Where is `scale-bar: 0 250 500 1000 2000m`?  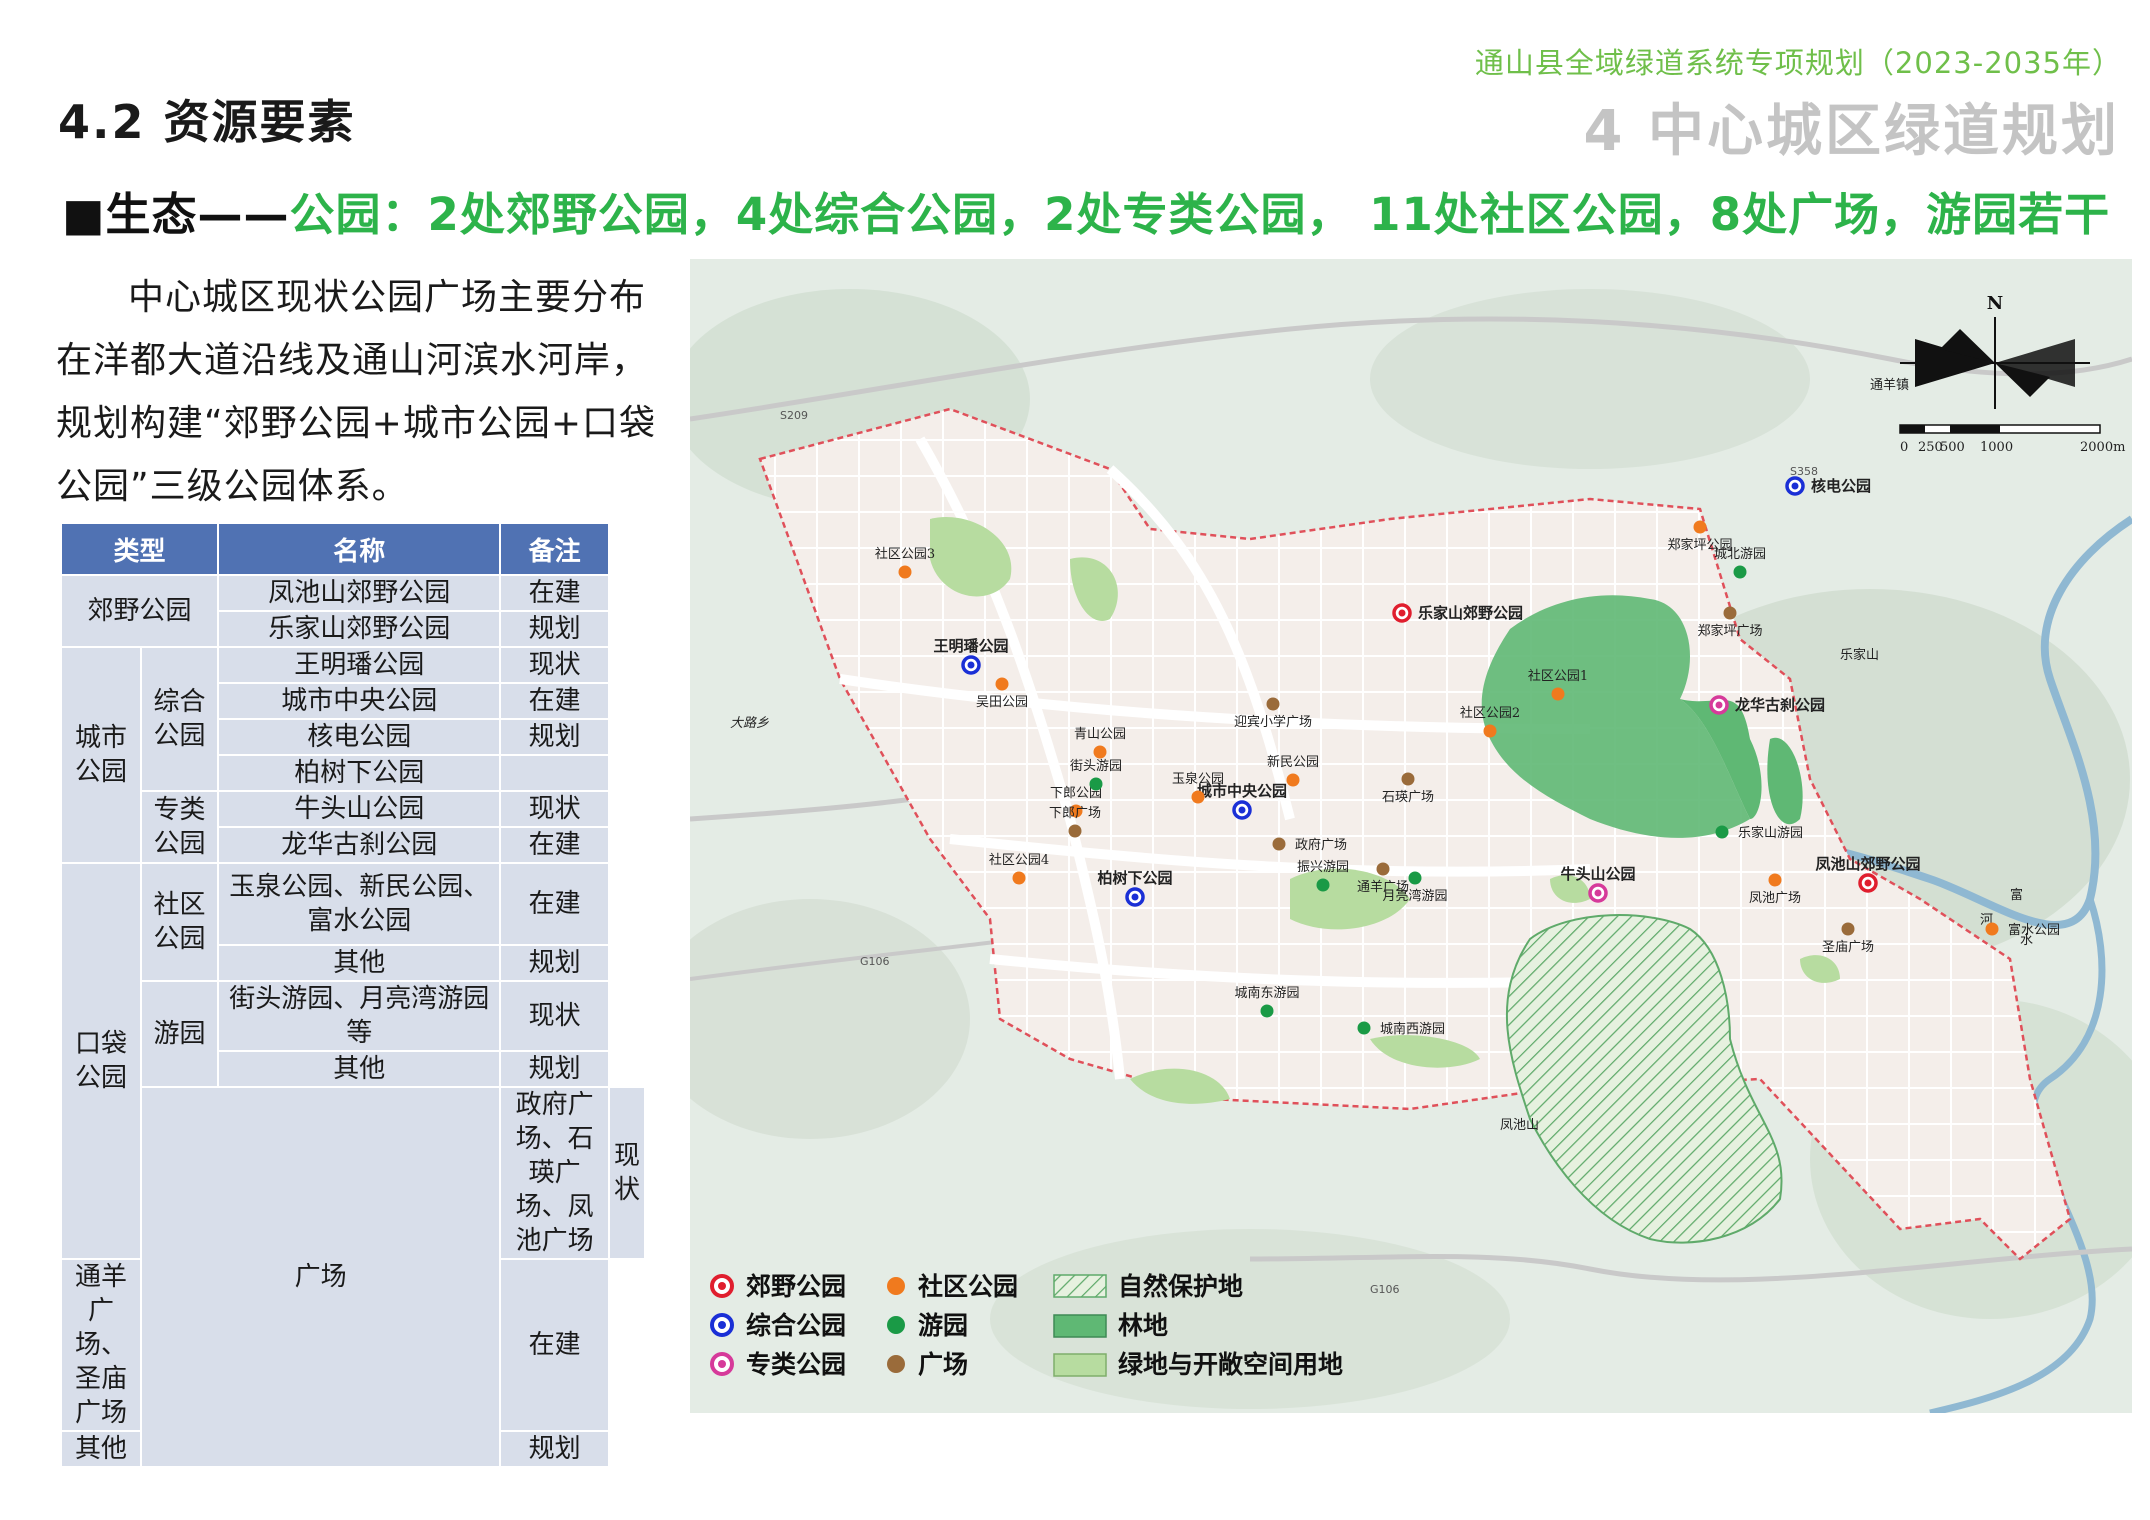
scale-bar: 0 250 500 1000 2000m is located at coordinates (2012, 439).